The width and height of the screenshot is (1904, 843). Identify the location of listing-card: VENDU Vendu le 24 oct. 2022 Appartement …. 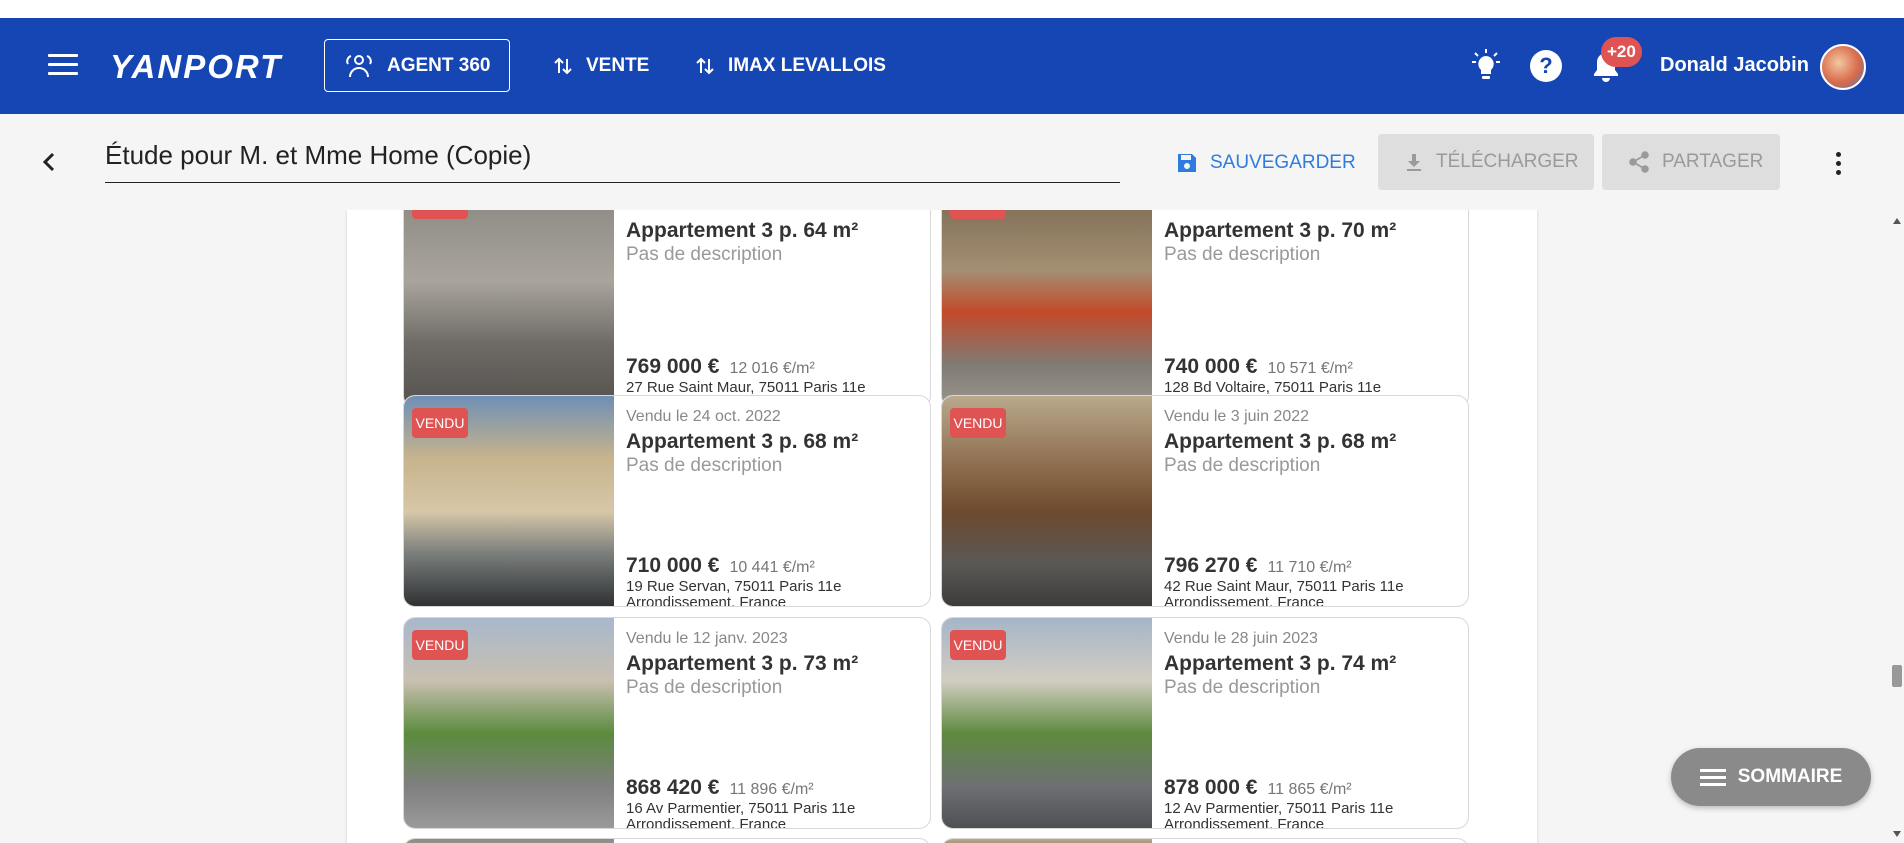
(667, 501).